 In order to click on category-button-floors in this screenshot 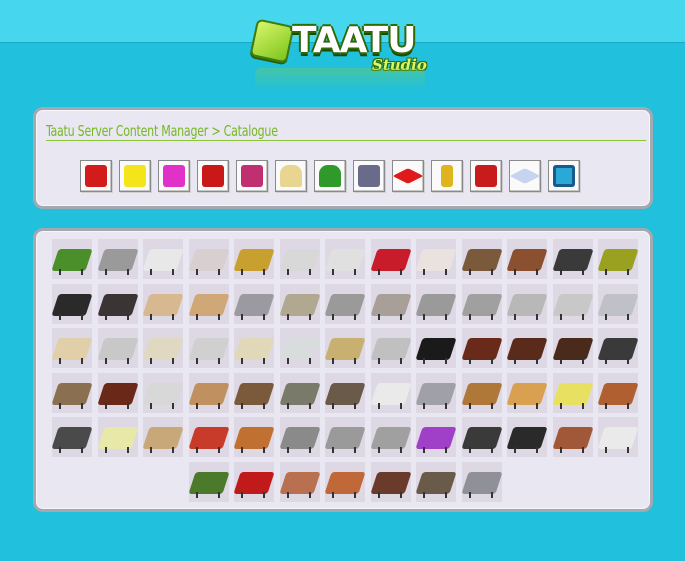, I will do `click(525, 176)`.